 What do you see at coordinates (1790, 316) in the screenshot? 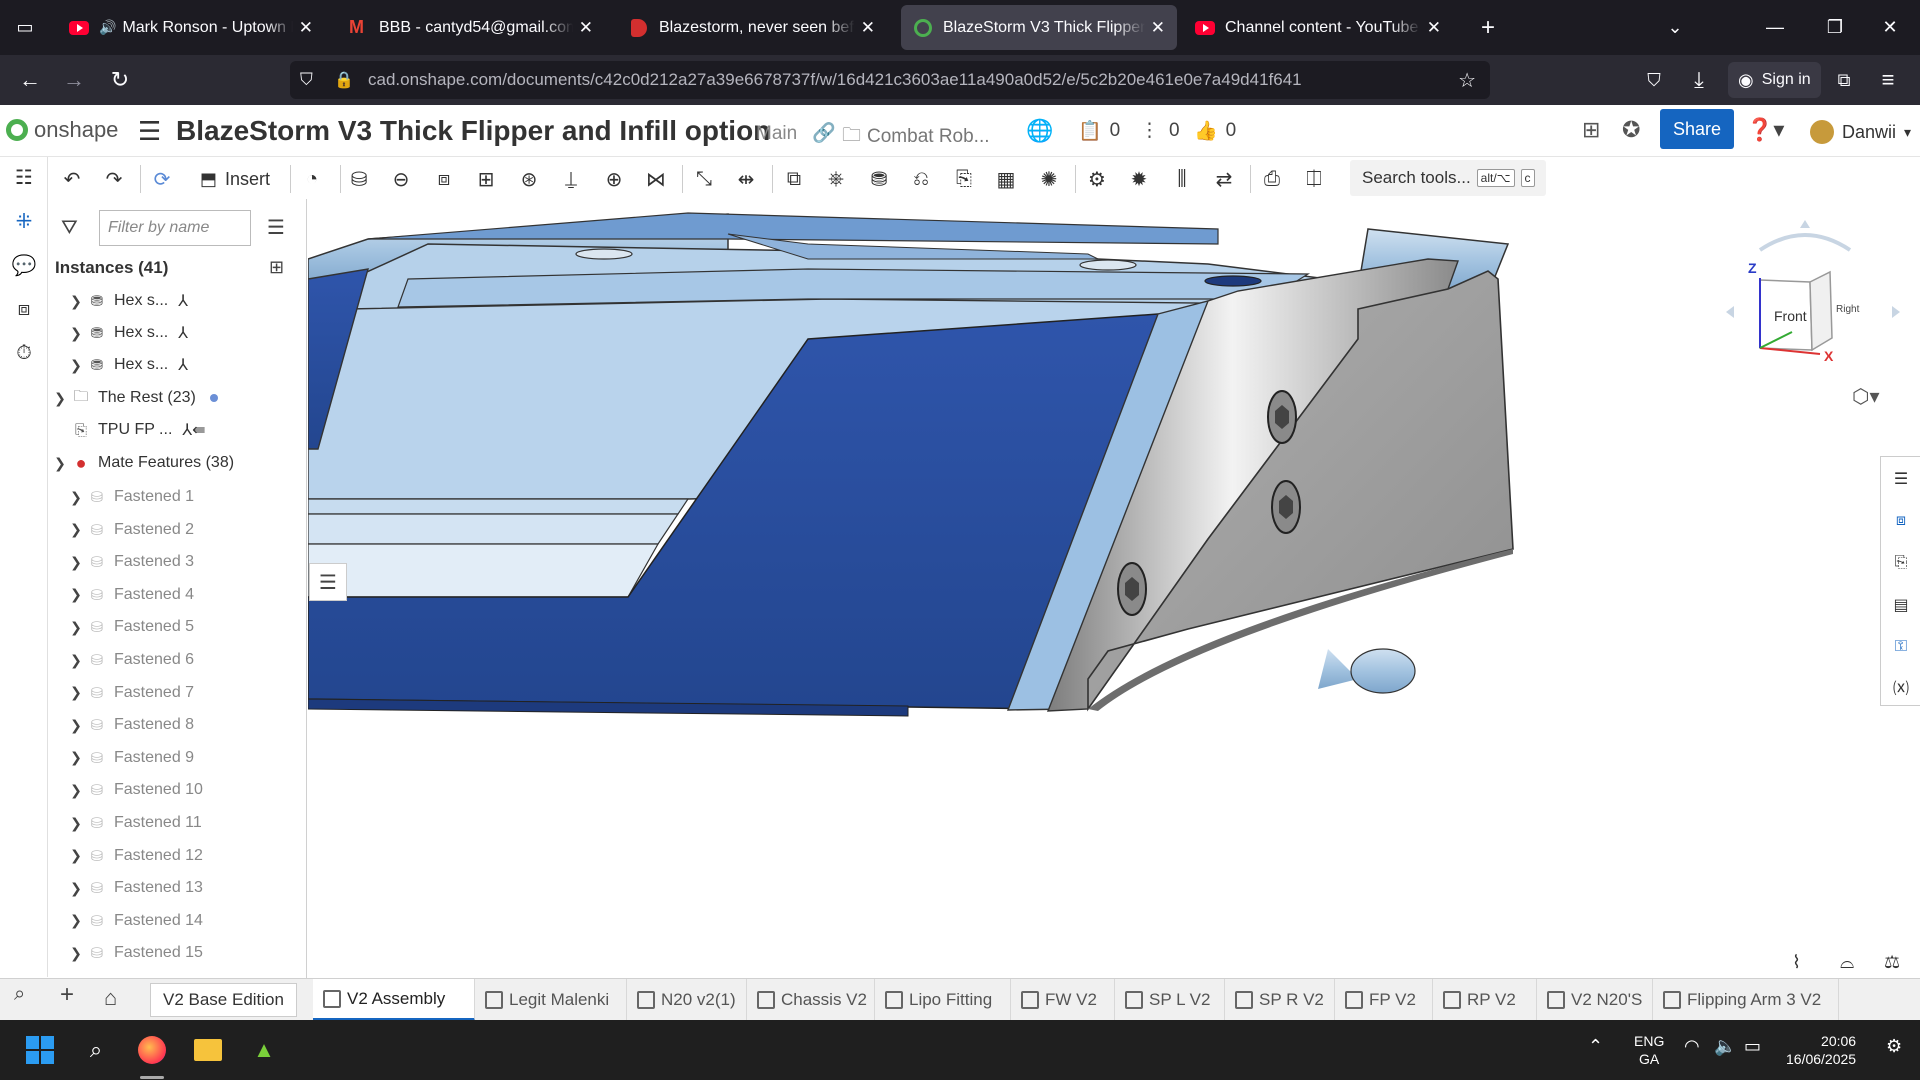
I see `view-cube-front: Front` at bounding box center [1790, 316].